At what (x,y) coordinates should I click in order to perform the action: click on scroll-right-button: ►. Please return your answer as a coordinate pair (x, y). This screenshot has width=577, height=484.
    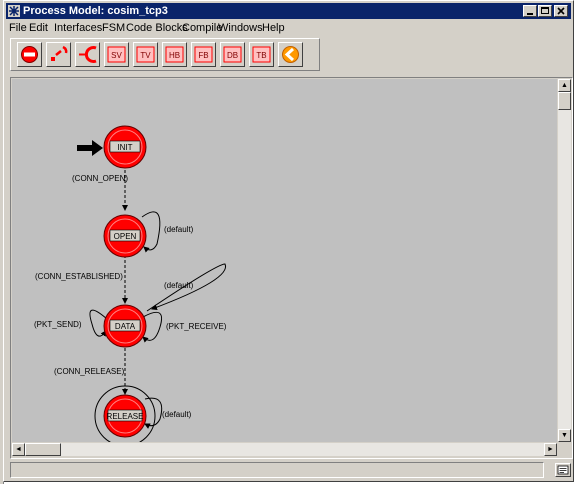
    Looking at the image, I should click on (550, 449).